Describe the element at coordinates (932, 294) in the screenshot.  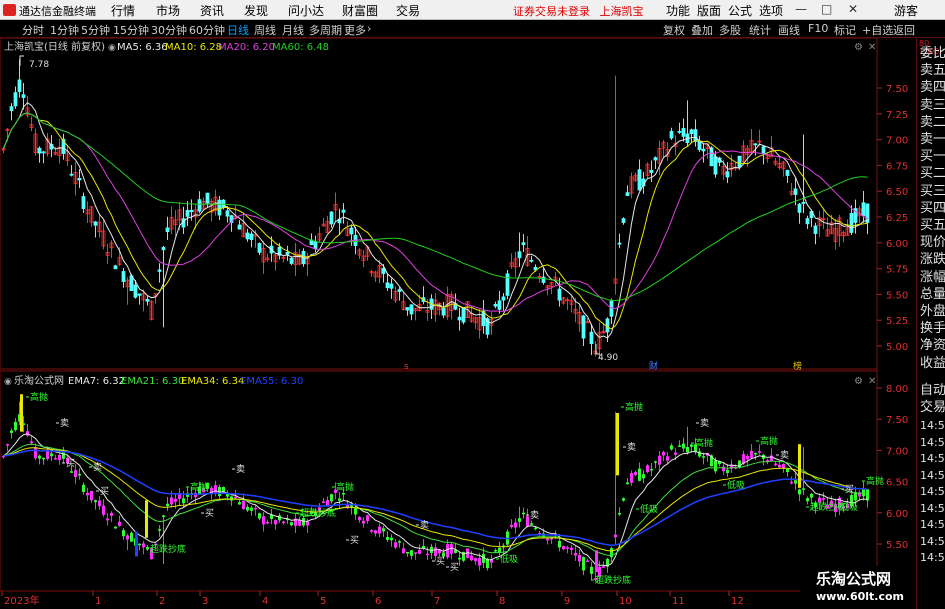
I see `side-label-14: 总量` at that location.